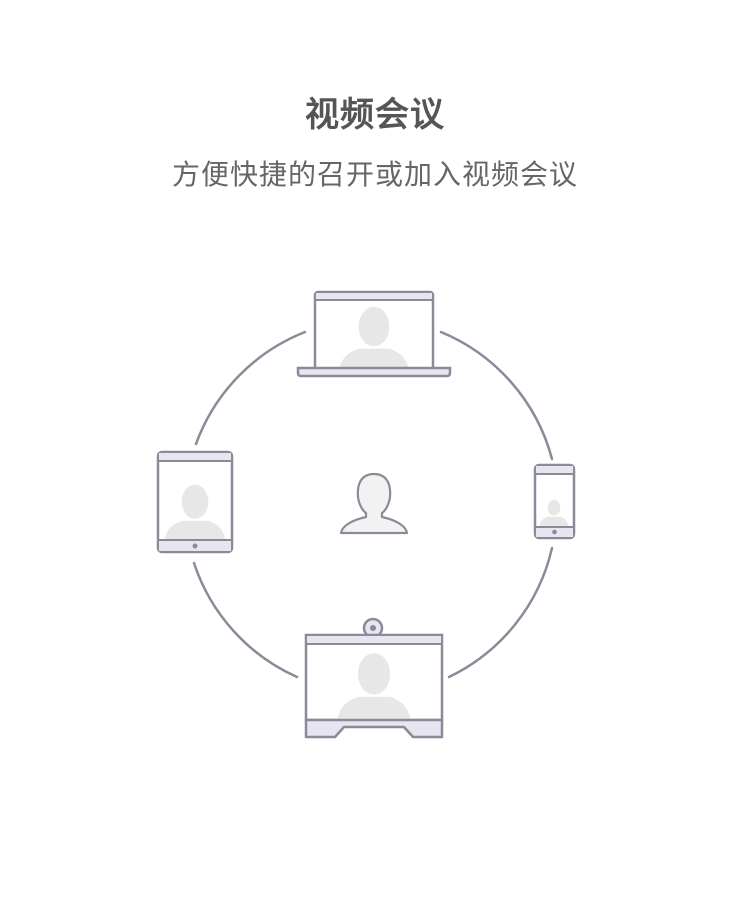 The width and height of the screenshot is (750, 900). What do you see at coordinates (195, 502) in the screenshot?
I see `tablet-icon` at bounding box center [195, 502].